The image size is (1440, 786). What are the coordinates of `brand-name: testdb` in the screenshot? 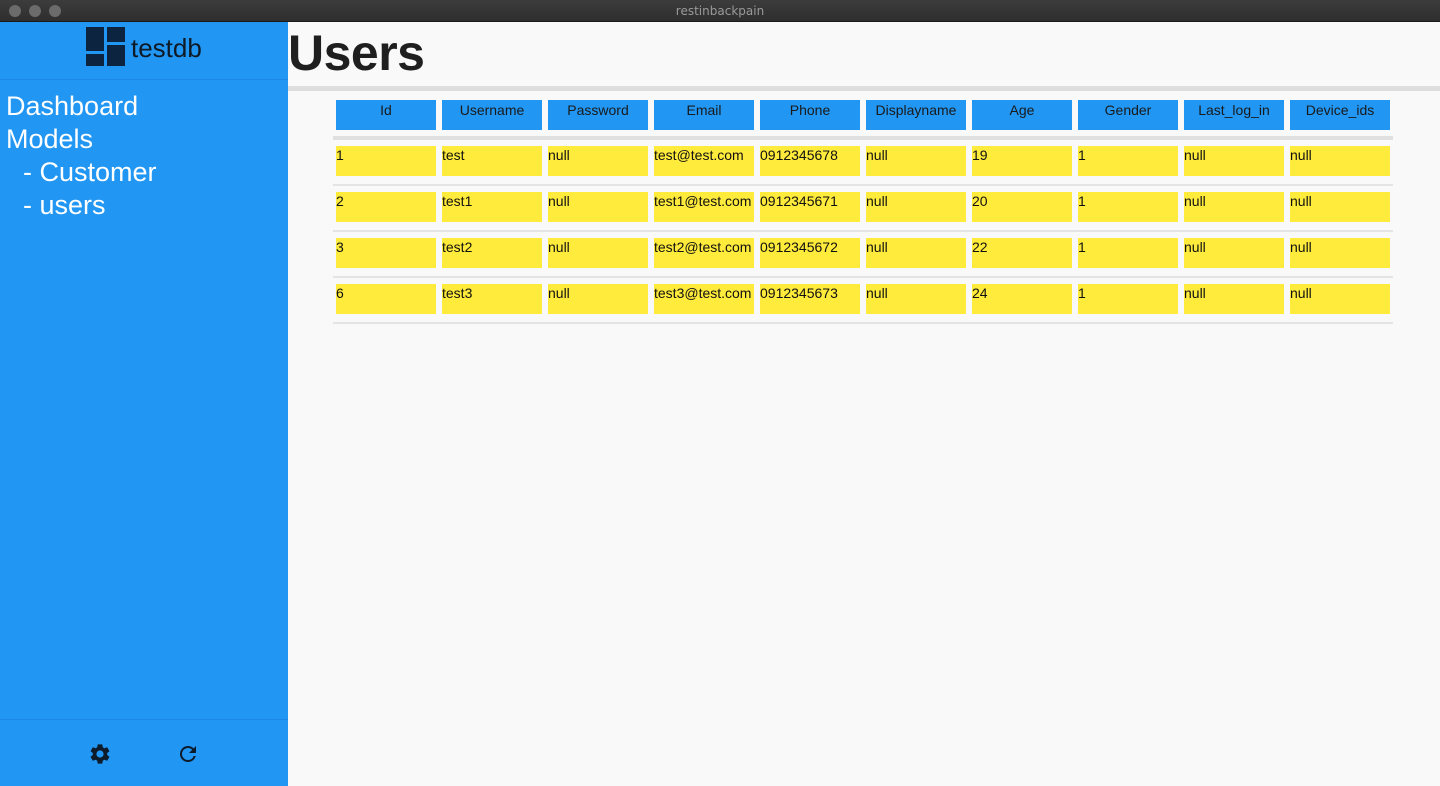 It's located at (166, 48).